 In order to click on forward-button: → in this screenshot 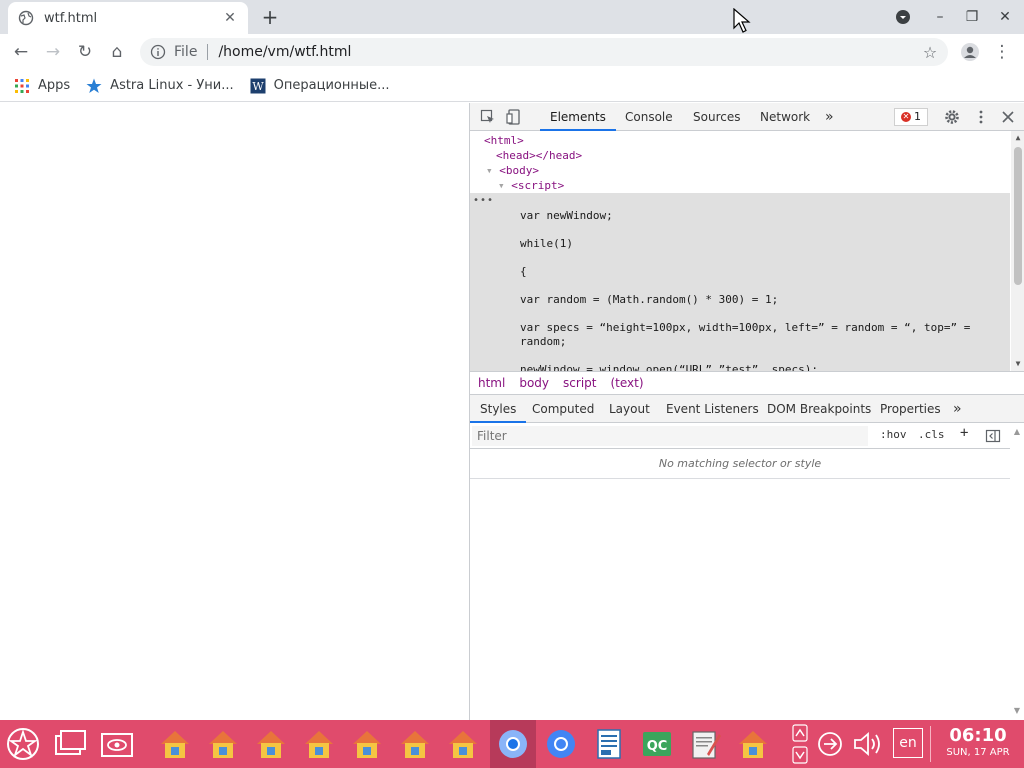, I will do `click(53, 52)`.